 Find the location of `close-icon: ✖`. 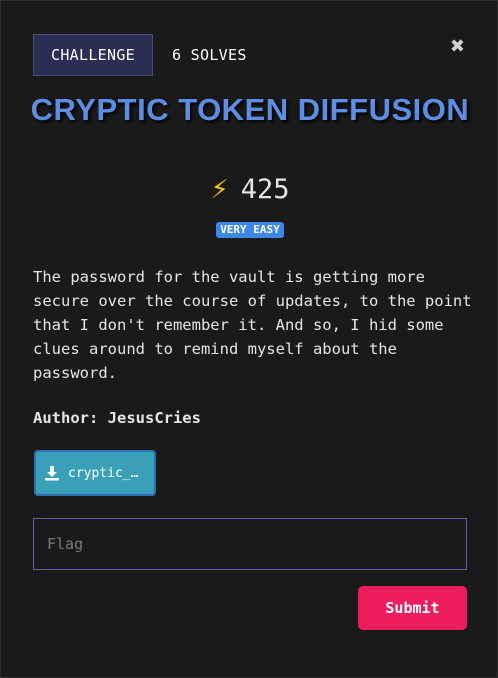

close-icon: ✖ is located at coordinates (457, 47).